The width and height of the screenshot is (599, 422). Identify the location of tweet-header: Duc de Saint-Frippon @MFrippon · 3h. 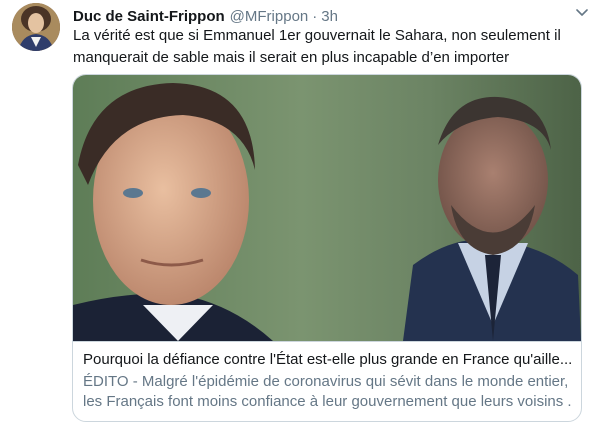
(330, 16).